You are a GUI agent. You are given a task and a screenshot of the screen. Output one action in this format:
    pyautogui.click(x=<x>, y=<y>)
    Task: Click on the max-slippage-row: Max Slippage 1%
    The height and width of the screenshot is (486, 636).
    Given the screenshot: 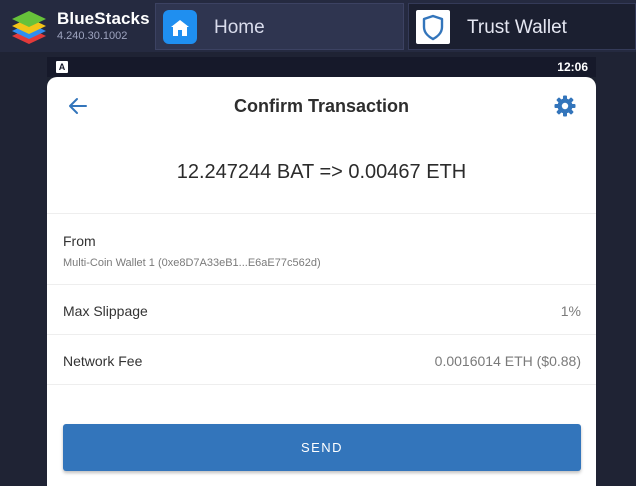 What is the action you would take?
    pyautogui.click(x=321, y=310)
    